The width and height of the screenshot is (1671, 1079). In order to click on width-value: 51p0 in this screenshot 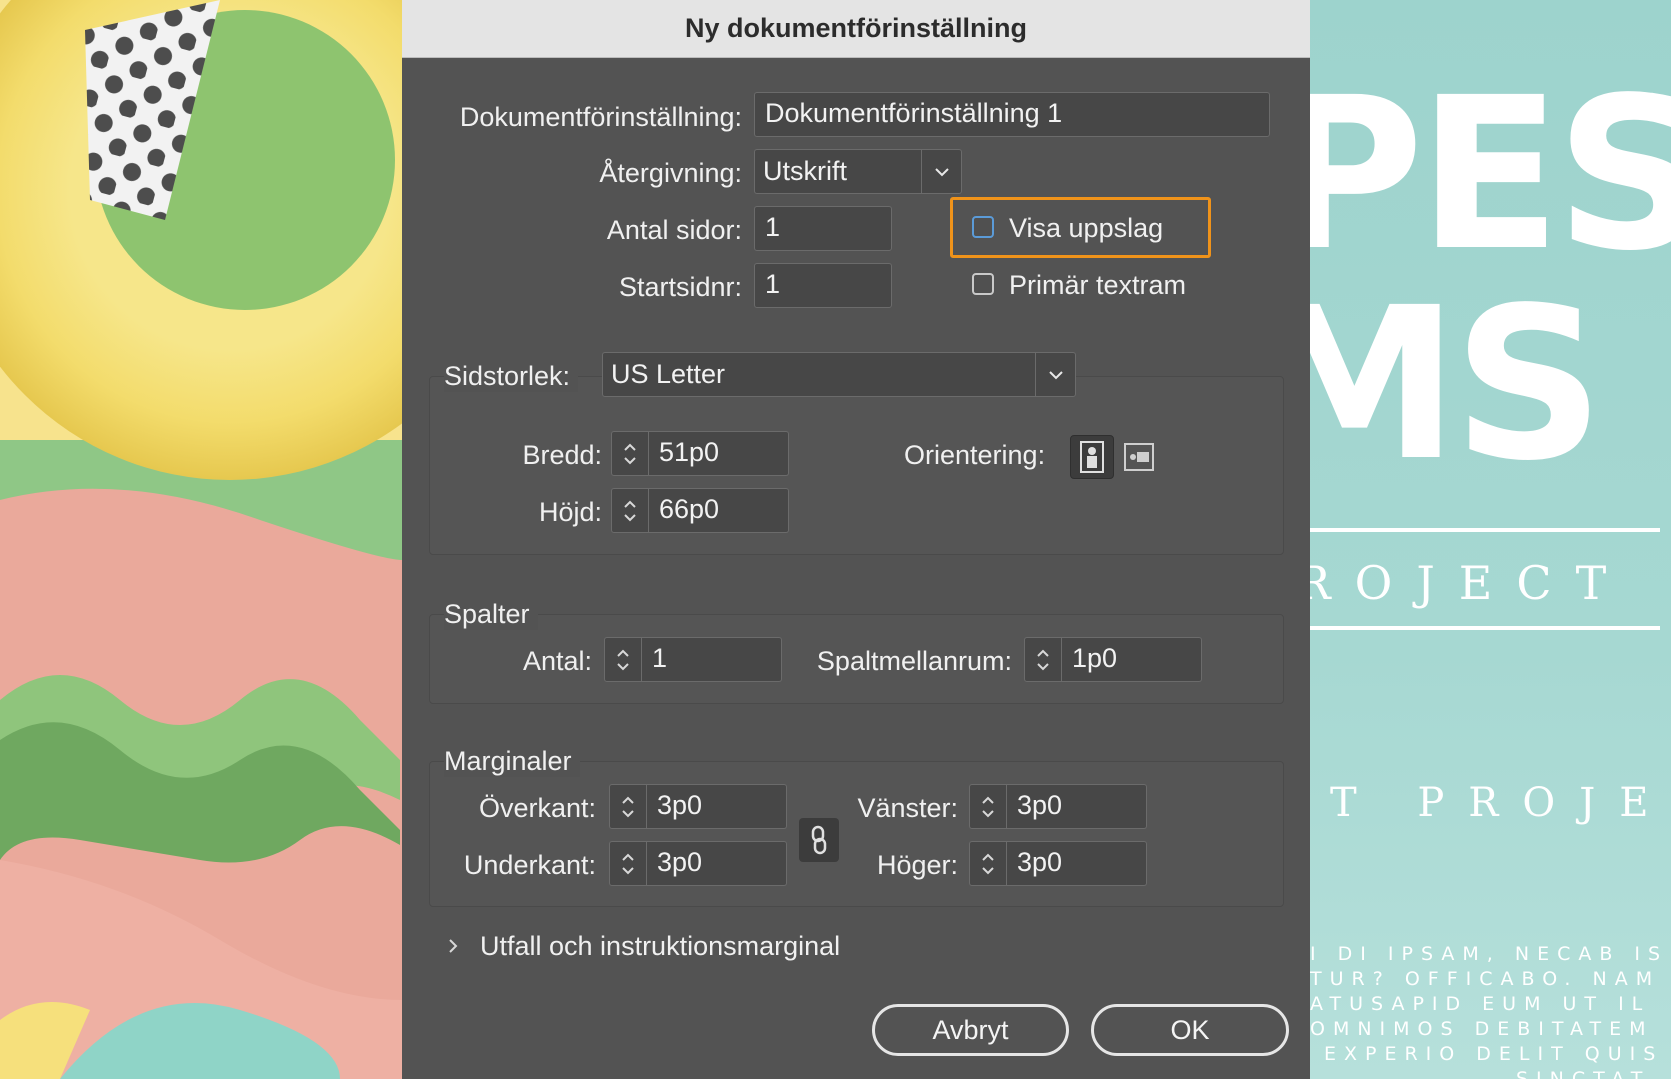, I will do `click(719, 453)`.